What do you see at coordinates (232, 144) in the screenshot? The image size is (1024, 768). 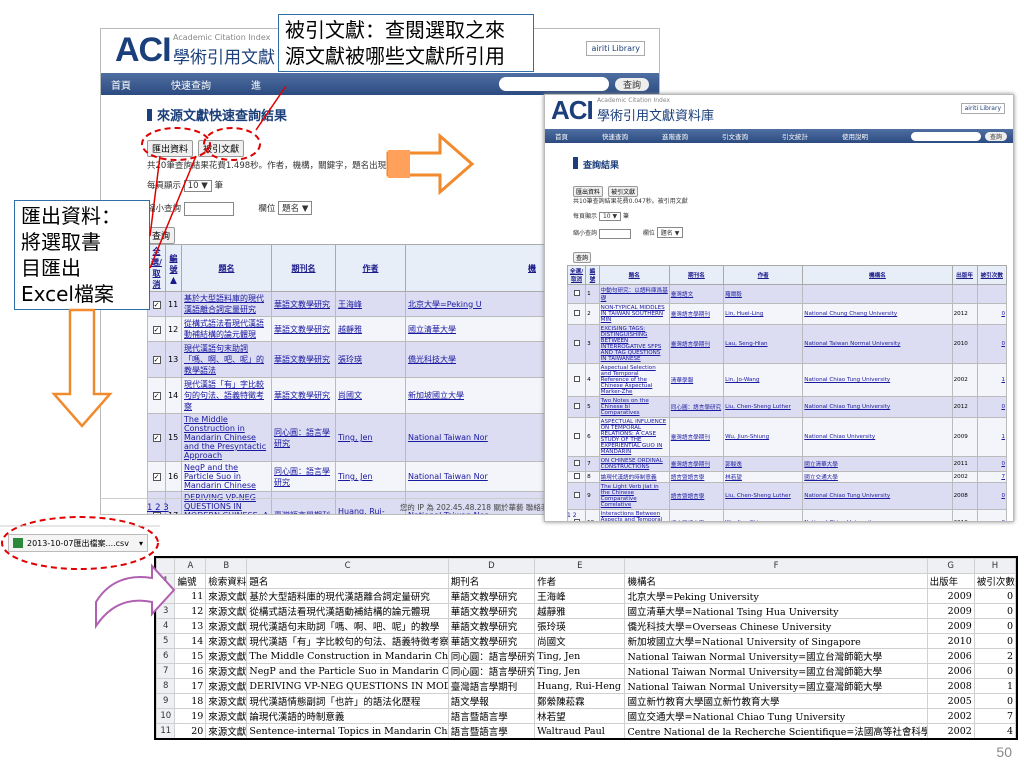 I see `cited-highlight-ellipse` at bounding box center [232, 144].